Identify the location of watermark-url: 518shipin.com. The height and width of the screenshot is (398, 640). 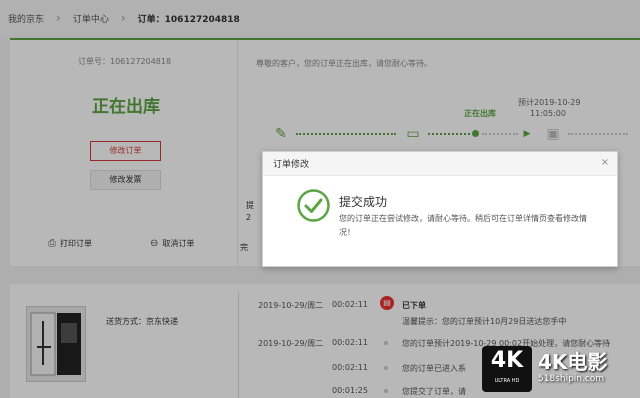
(571, 379).